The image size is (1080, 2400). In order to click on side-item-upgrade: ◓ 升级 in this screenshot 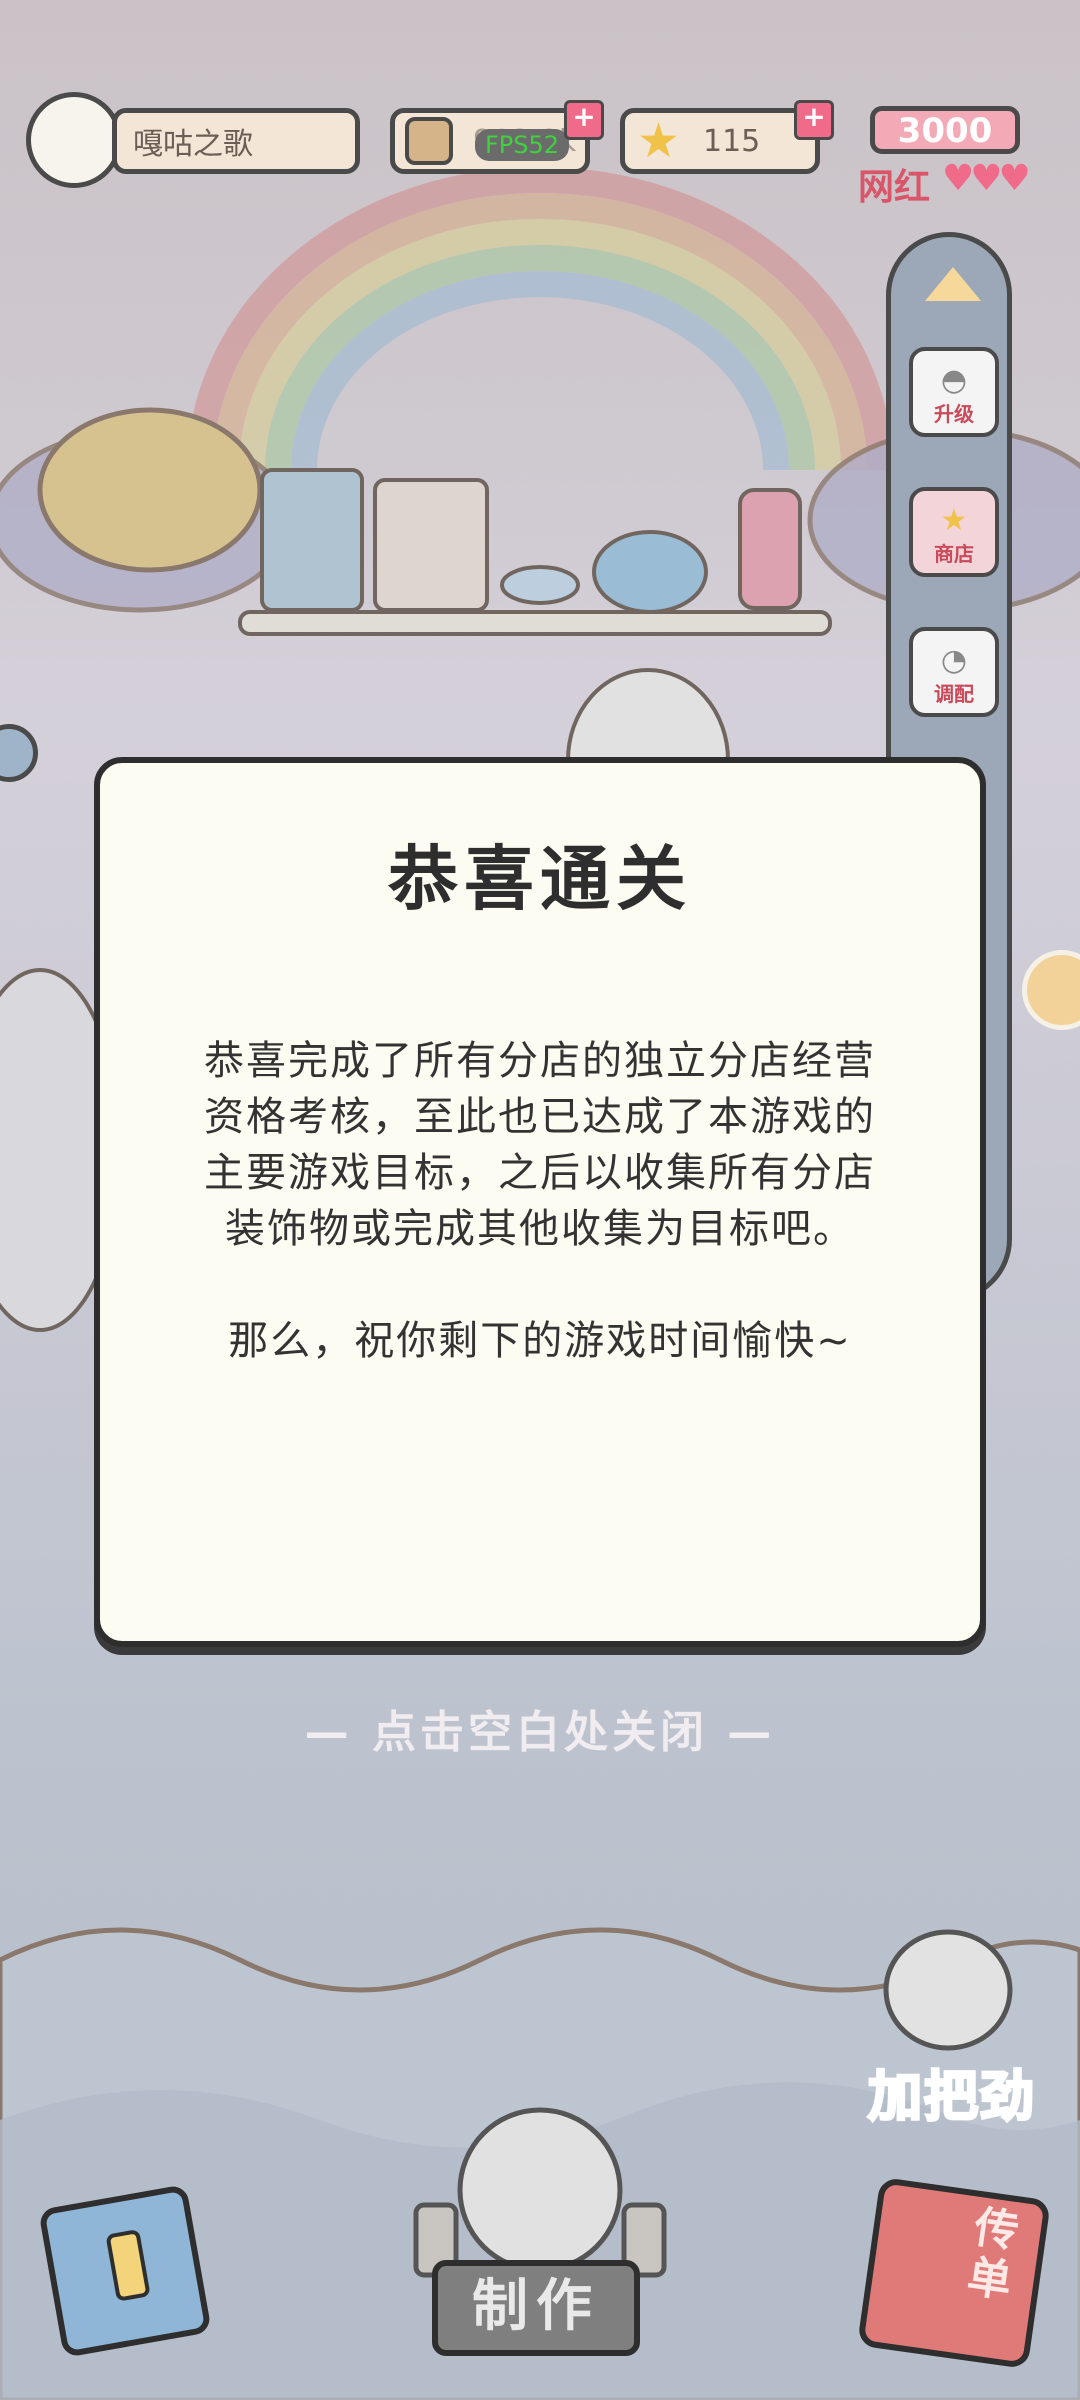, I will do `click(954, 392)`.